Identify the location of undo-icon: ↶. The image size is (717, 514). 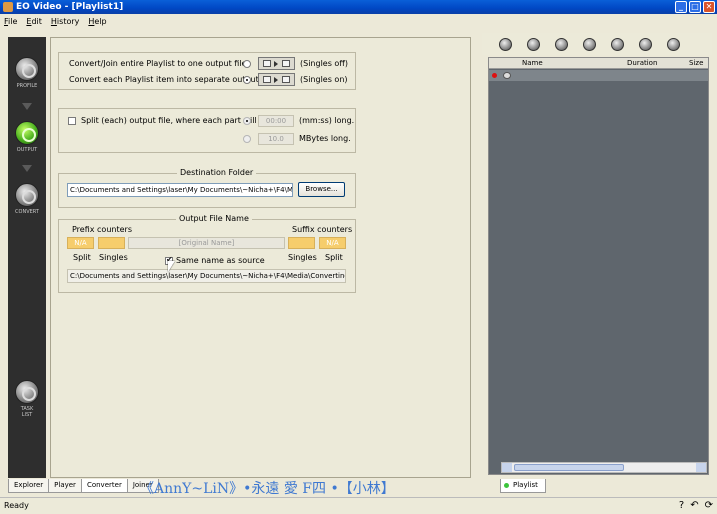
(694, 506).